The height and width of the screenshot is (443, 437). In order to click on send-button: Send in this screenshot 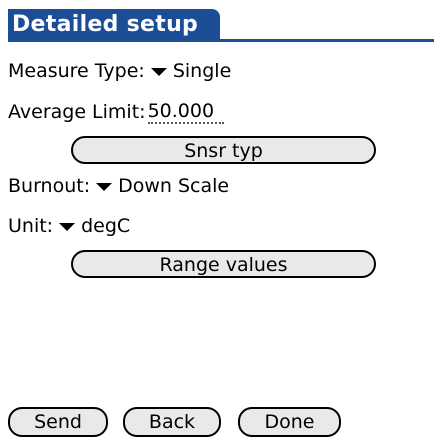, I will do `click(58, 422)`.